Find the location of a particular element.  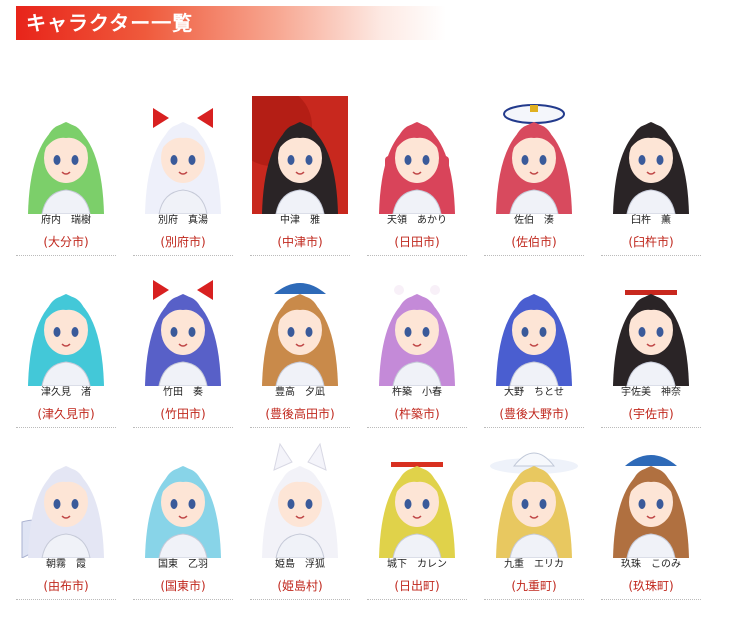

character-card: 津久見 渚 (津久見市) is located at coordinates (67, 348).